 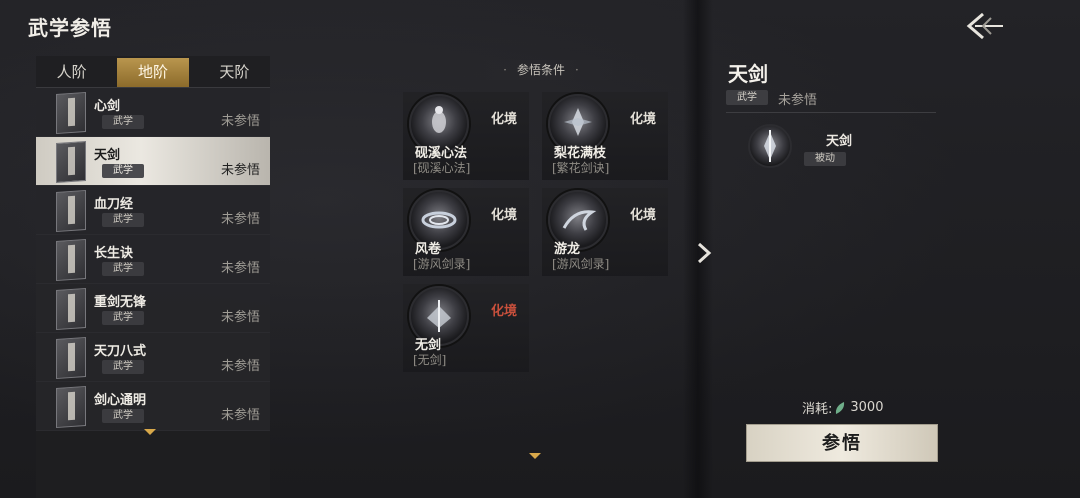 What do you see at coordinates (798, 100) in the screenshot?
I see `detail-status: 未参悟` at bounding box center [798, 100].